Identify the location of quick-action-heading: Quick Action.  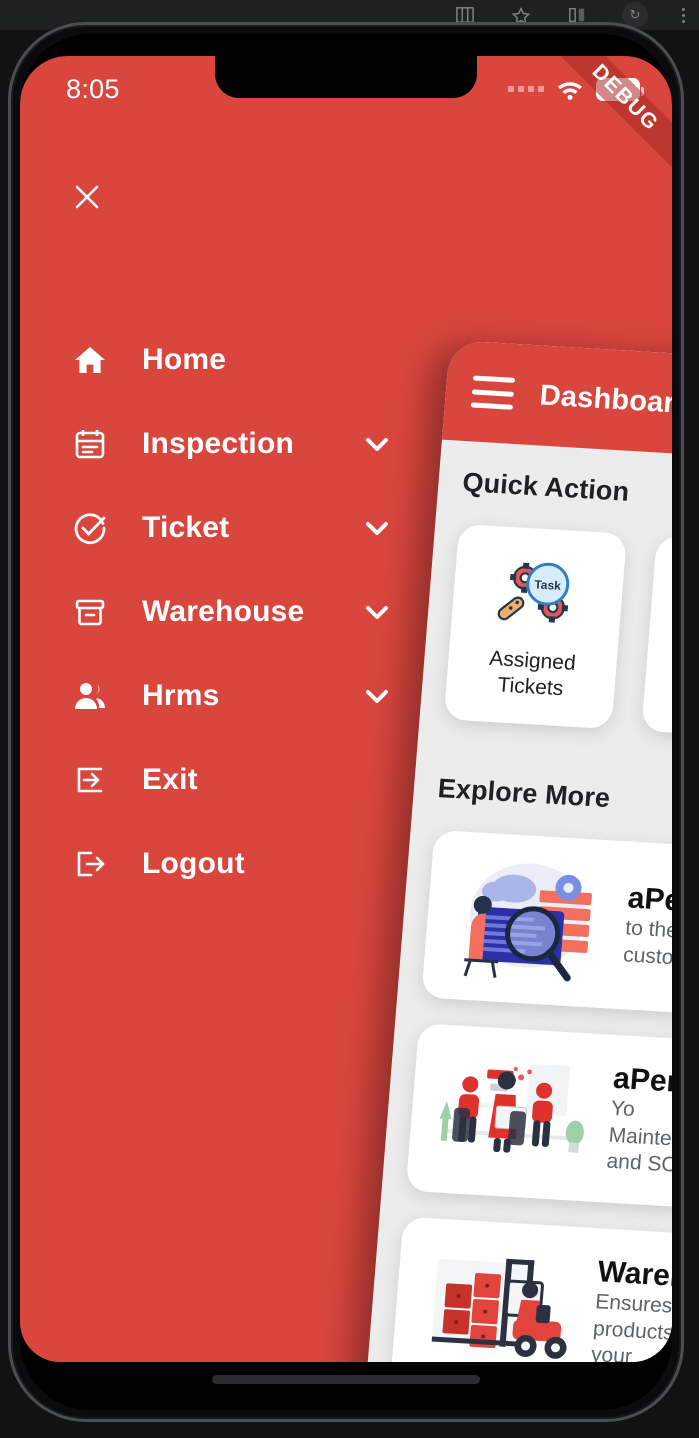
(546, 487).